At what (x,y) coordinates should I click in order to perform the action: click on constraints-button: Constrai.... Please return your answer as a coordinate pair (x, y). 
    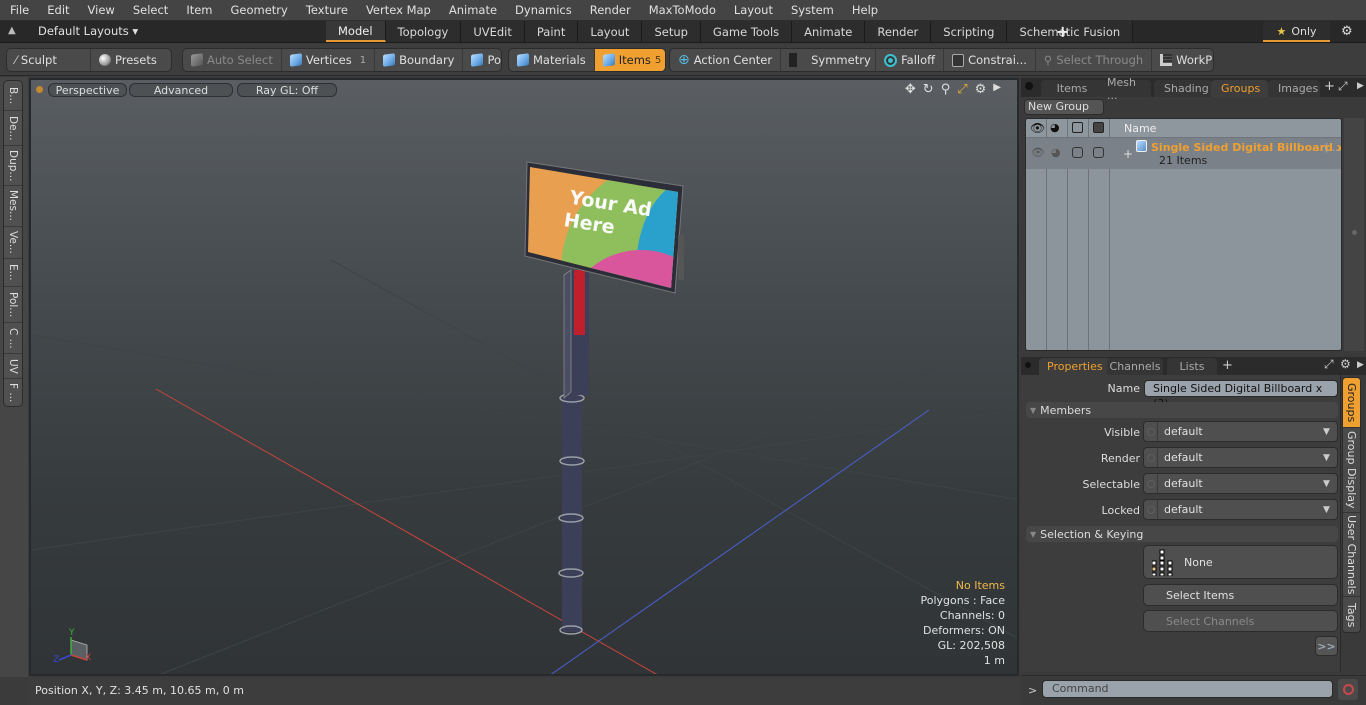
    Looking at the image, I should click on (990, 60).